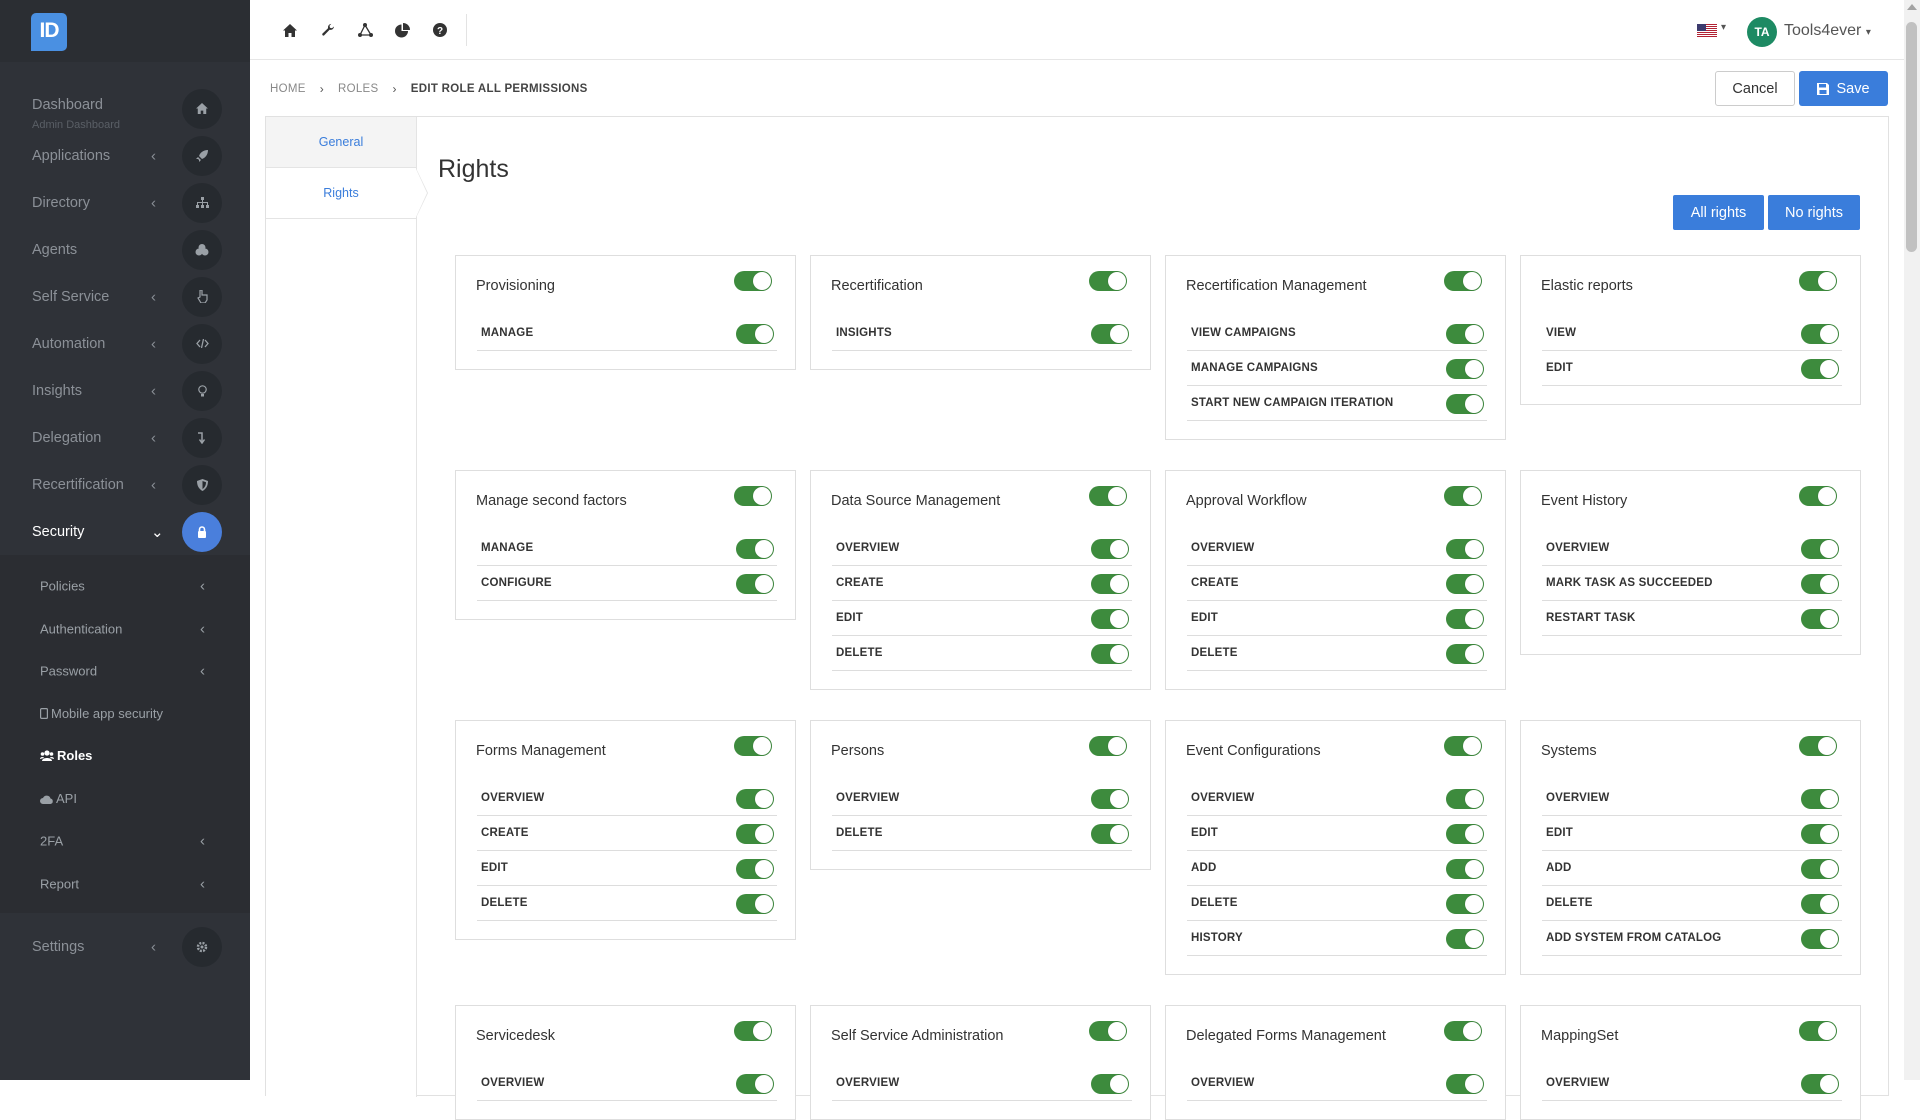 The height and width of the screenshot is (1120, 1920). What do you see at coordinates (764, 834) in the screenshot?
I see `toggle-knob` at bounding box center [764, 834].